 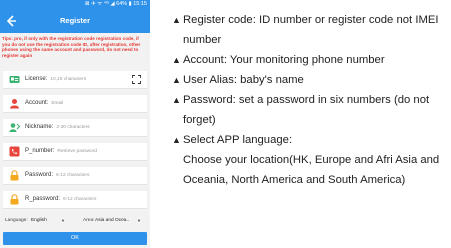 What do you see at coordinates (311, 140) in the screenshot?
I see `note-item: ▲ Select APP language:` at bounding box center [311, 140].